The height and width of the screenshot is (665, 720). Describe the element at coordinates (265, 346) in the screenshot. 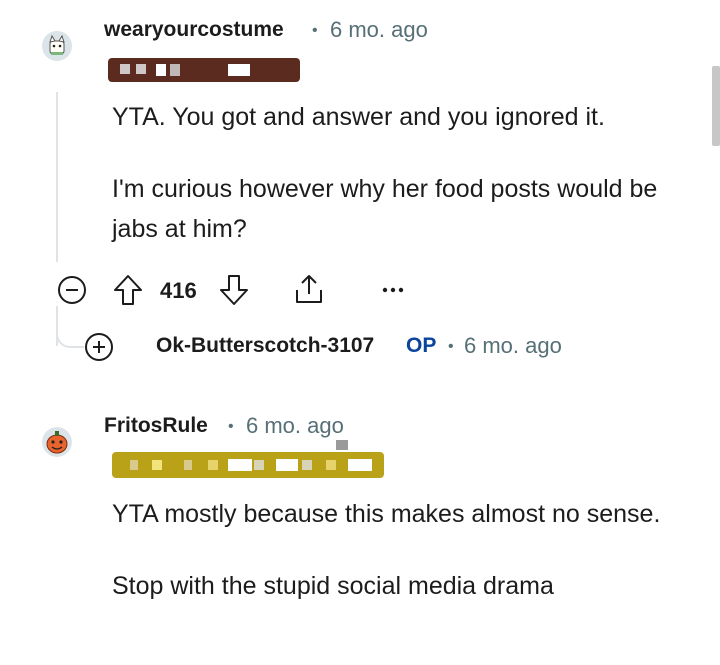

I see `reply-username: Ok-Butterscotch-3107` at that location.